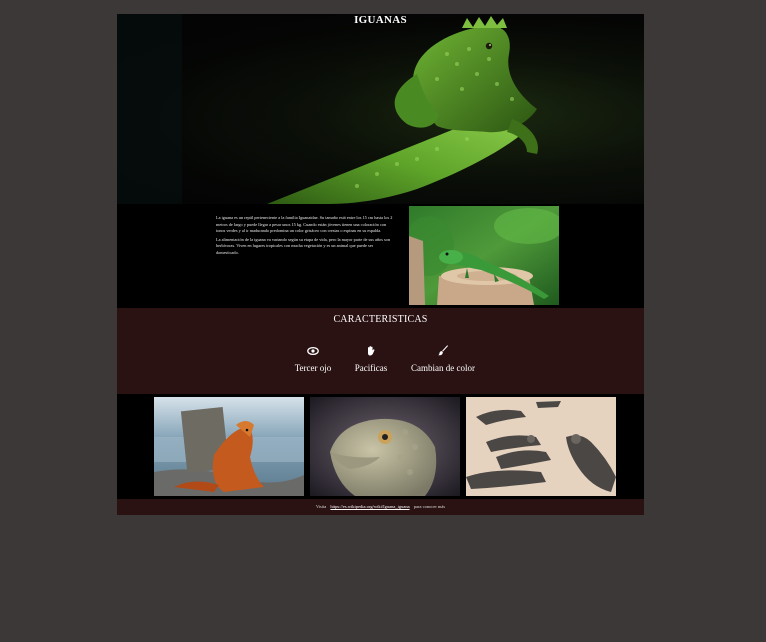 This screenshot has width=766, height=642. What do you see at coordinates (229, 446) in the screenshot?
I see `gallery-photo-orange-iguana` at bounding box center [229, 446].